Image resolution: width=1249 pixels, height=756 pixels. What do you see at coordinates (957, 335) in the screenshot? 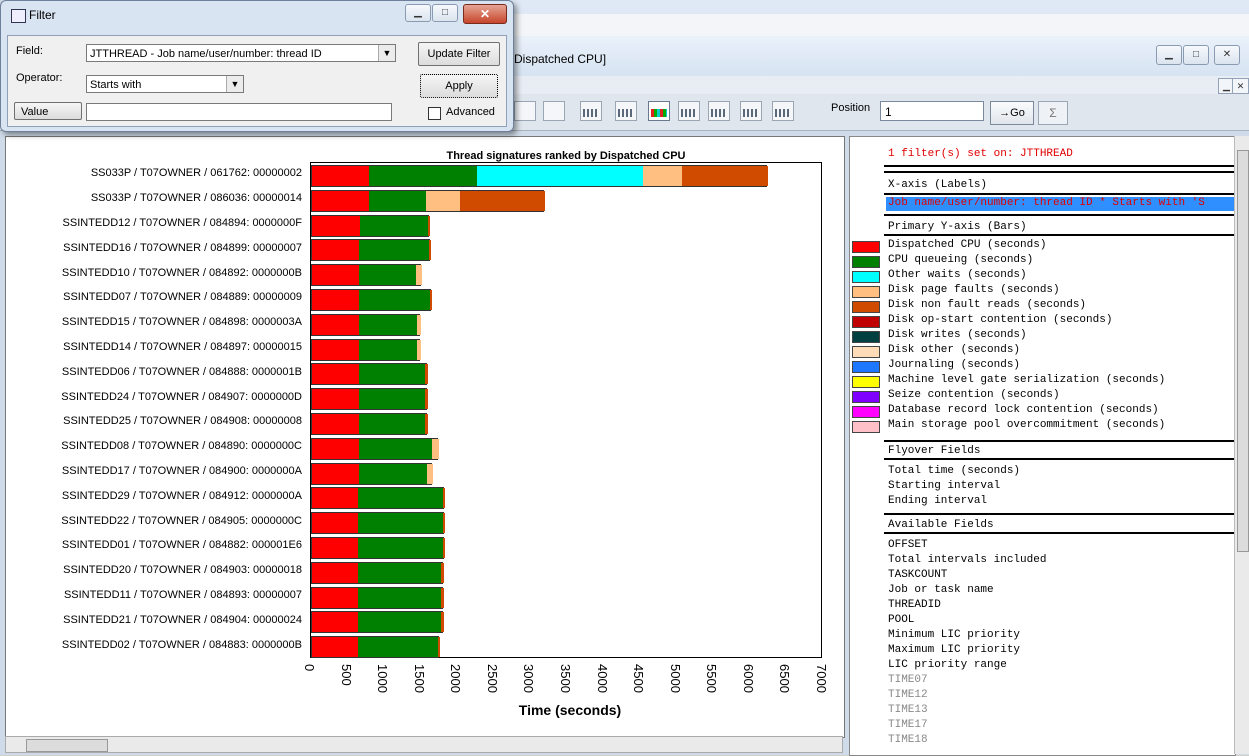
I see `legend-item: Disk writes (seconds)` at bounding box center [957, 335].